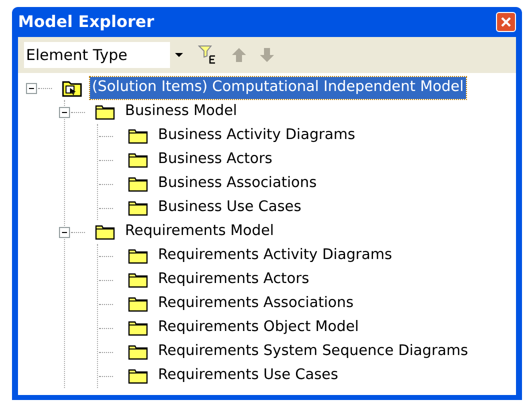 The width and height of the screenshot is (528, 406). Describe the element at coordinates (275, 256) in the screenshot. I see `tree-item: Requirements Activity Diagrams` at that location.